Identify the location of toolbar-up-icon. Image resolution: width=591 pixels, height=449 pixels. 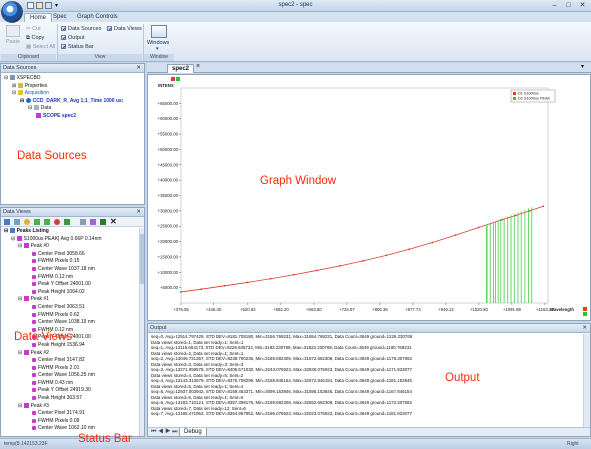
(37, 222).